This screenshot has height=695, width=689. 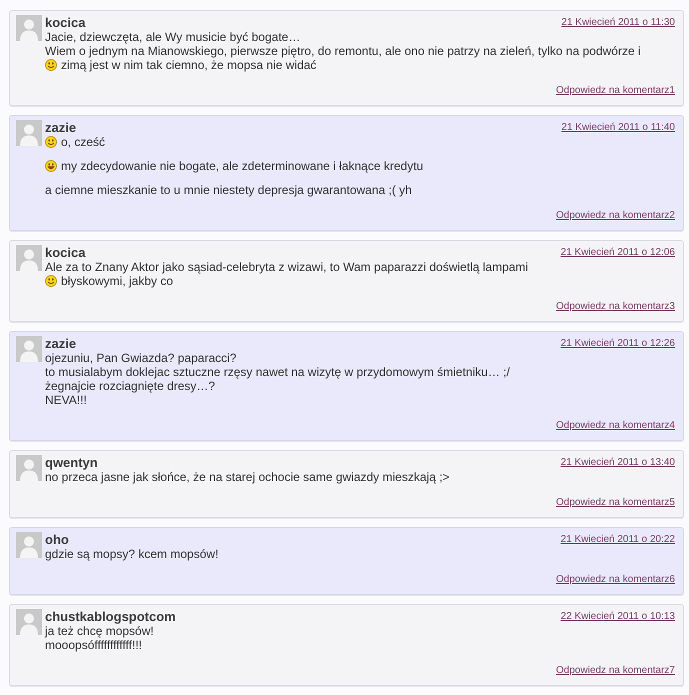 What do you see at coordinates (130, 386) in the screenshot?
I see `comment-text: żegnajcie rozciagnięte dresy…?` at bounding box center [130, 386].